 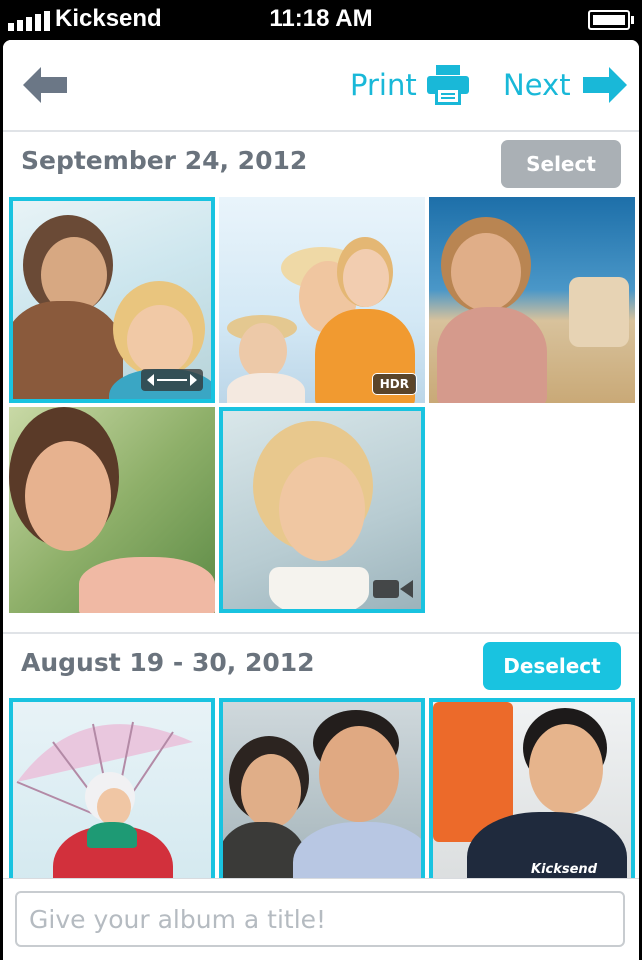 I want to click on back-arrow-icon, so click(x=45, y=85).